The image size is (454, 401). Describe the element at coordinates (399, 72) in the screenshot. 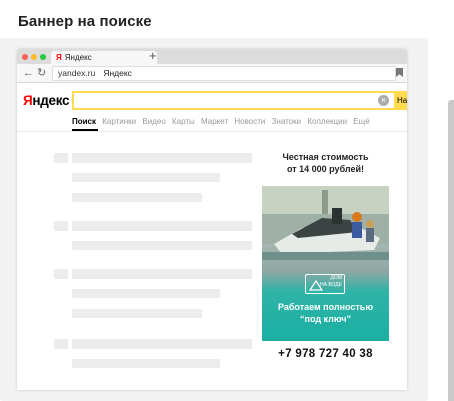

I see `bookmark-icon` at that location.